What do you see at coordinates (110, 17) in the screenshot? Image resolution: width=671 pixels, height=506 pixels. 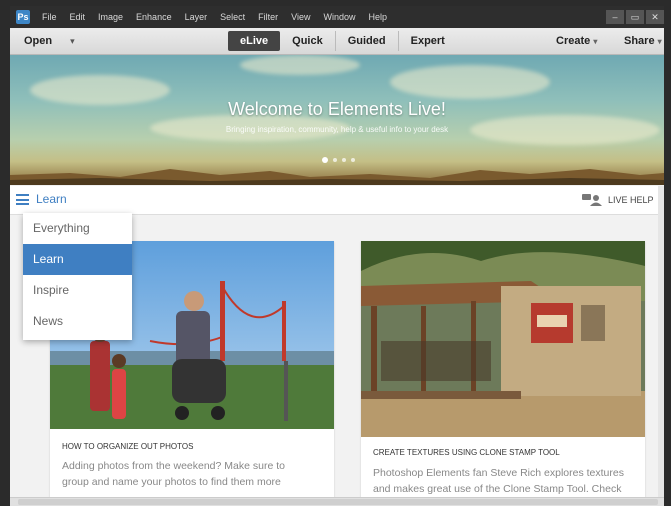 I see `menu-image: Image` at bounding box center [110, 17].